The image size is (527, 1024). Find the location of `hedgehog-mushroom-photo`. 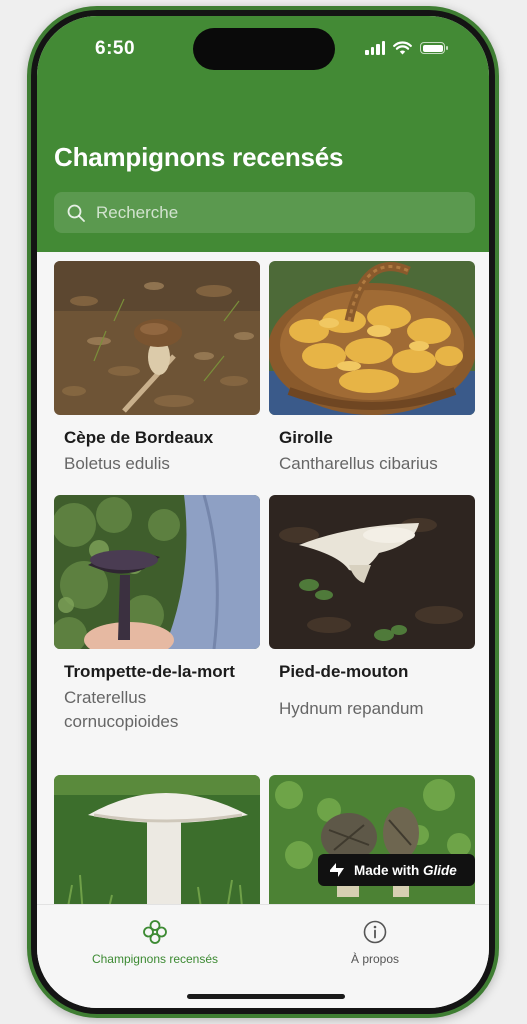

hedgehog-mushroom-photo is located at coordinates (372, 572).